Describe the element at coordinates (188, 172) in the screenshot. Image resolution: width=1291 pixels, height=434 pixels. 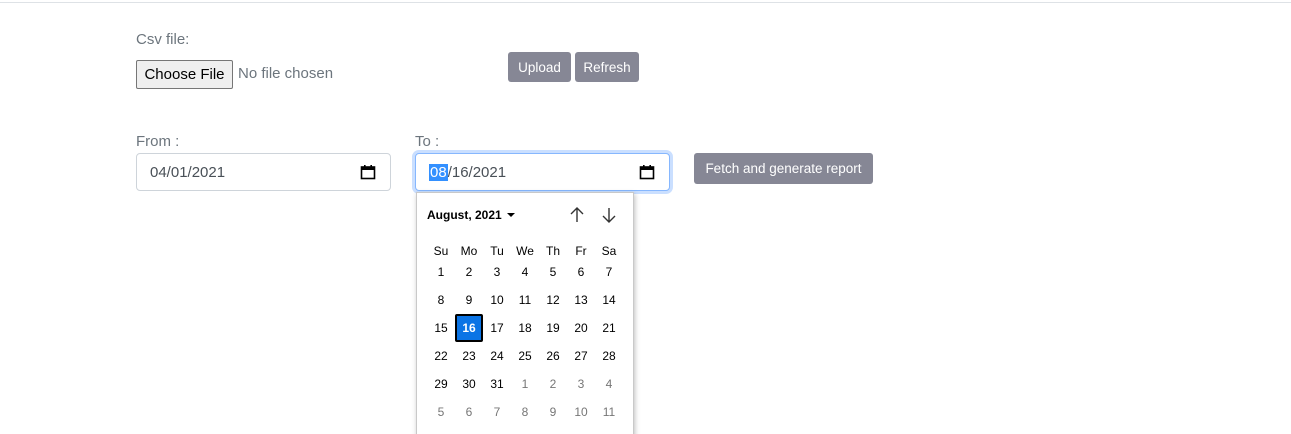
I see `from-date-value: 04/01/2021` at that location.